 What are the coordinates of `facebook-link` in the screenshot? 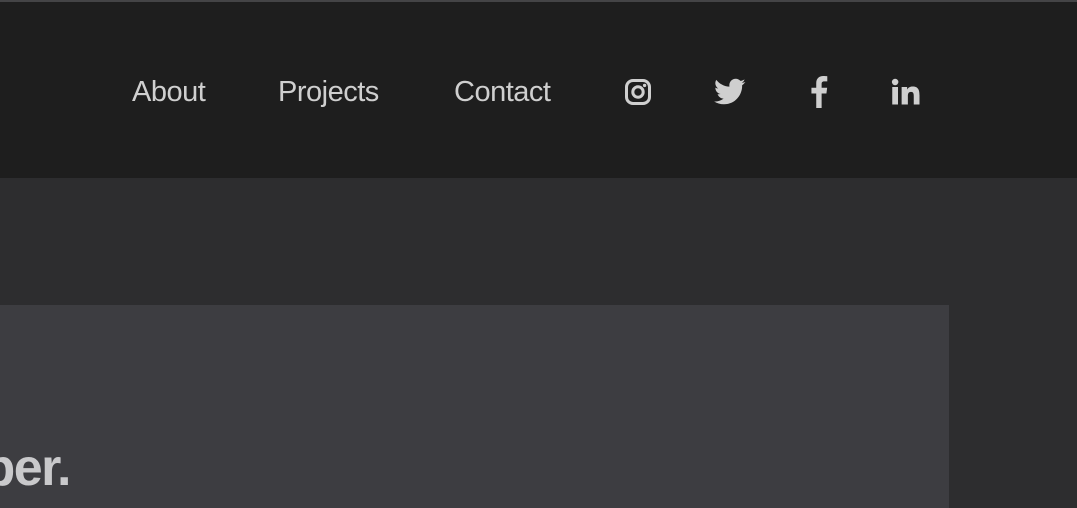 It's located at (819, 92).